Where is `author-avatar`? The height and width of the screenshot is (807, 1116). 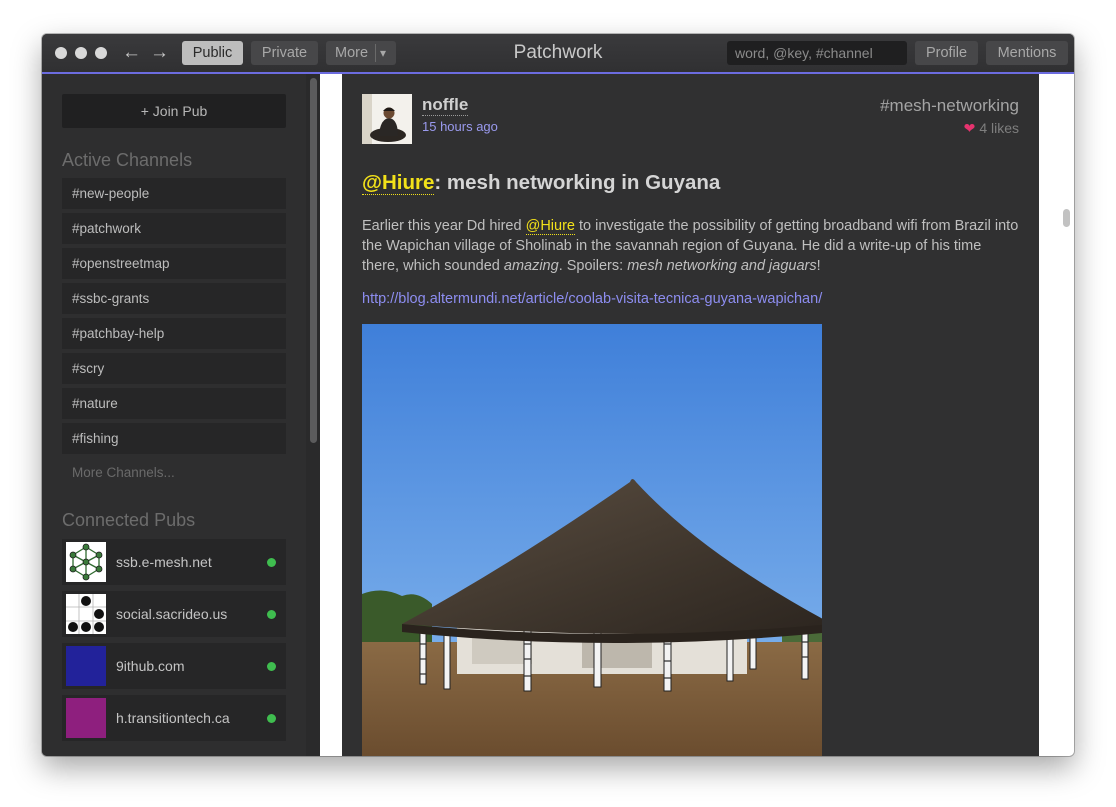
author-avatar is located at coordinates (387, 119).